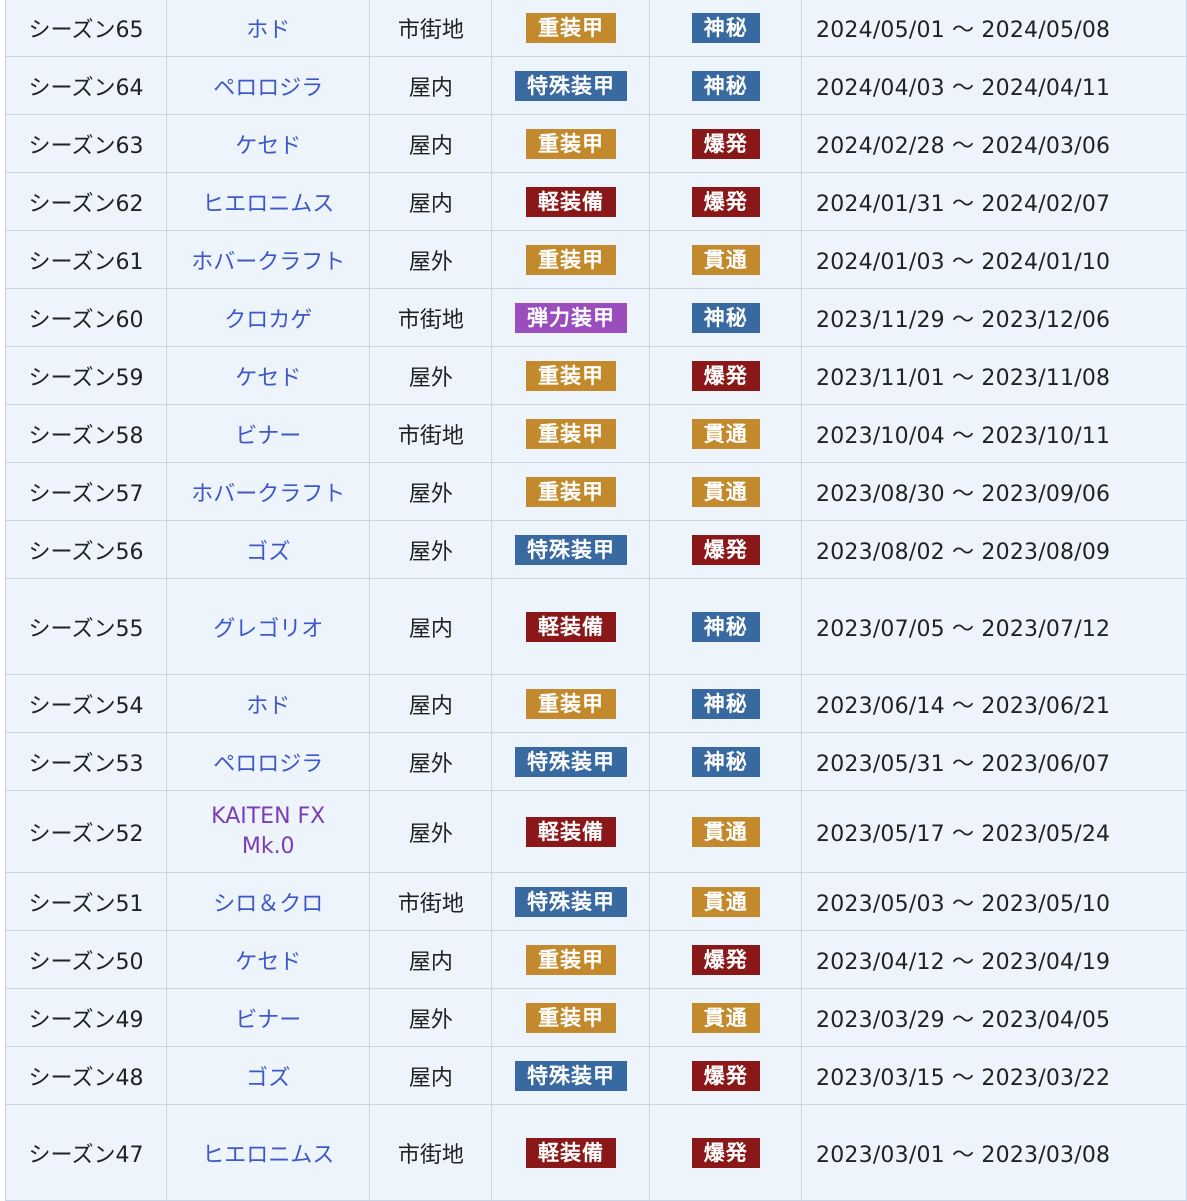  Describe the element at coordinates (86, 201) in the screenshot. I see `season-cell: シーズン62` at that location.